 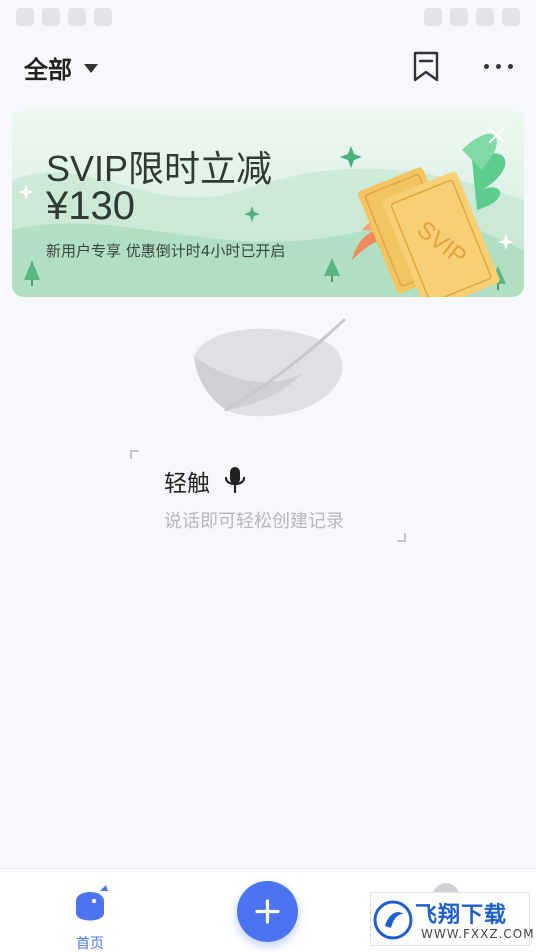 What do you see at coordinates (459, 17) in the screenshot?
I see `wifi-icon` at bounding box center [459, 17].